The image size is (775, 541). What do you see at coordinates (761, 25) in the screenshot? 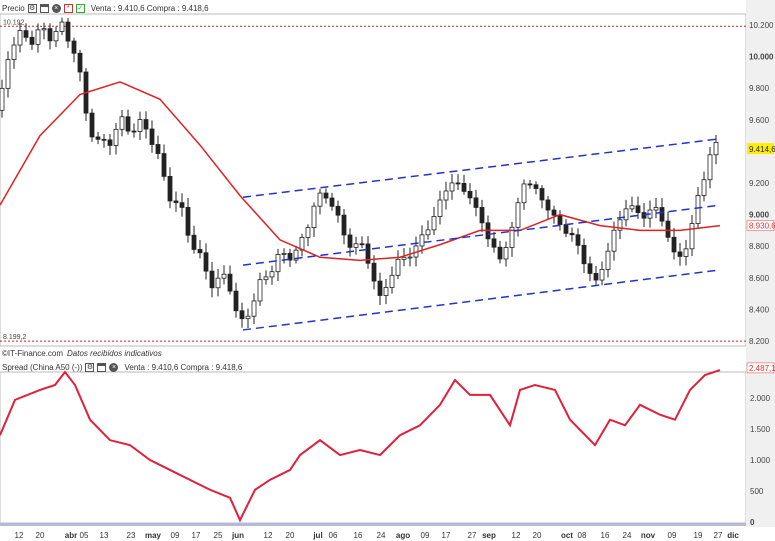
I see `upper-y-tick-label: 10.200` at bounding box center [761, 25].